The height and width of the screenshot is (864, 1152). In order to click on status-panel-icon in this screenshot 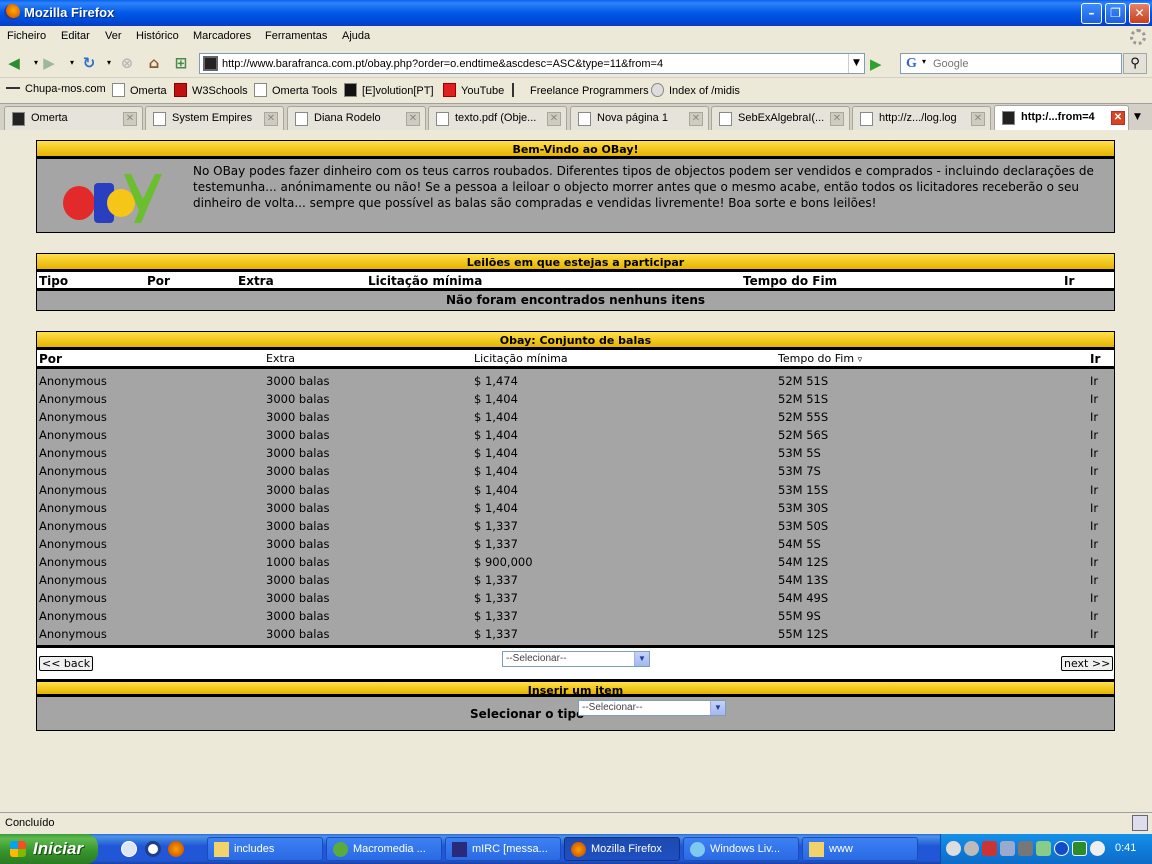, I will do `click(1140, 823)`.